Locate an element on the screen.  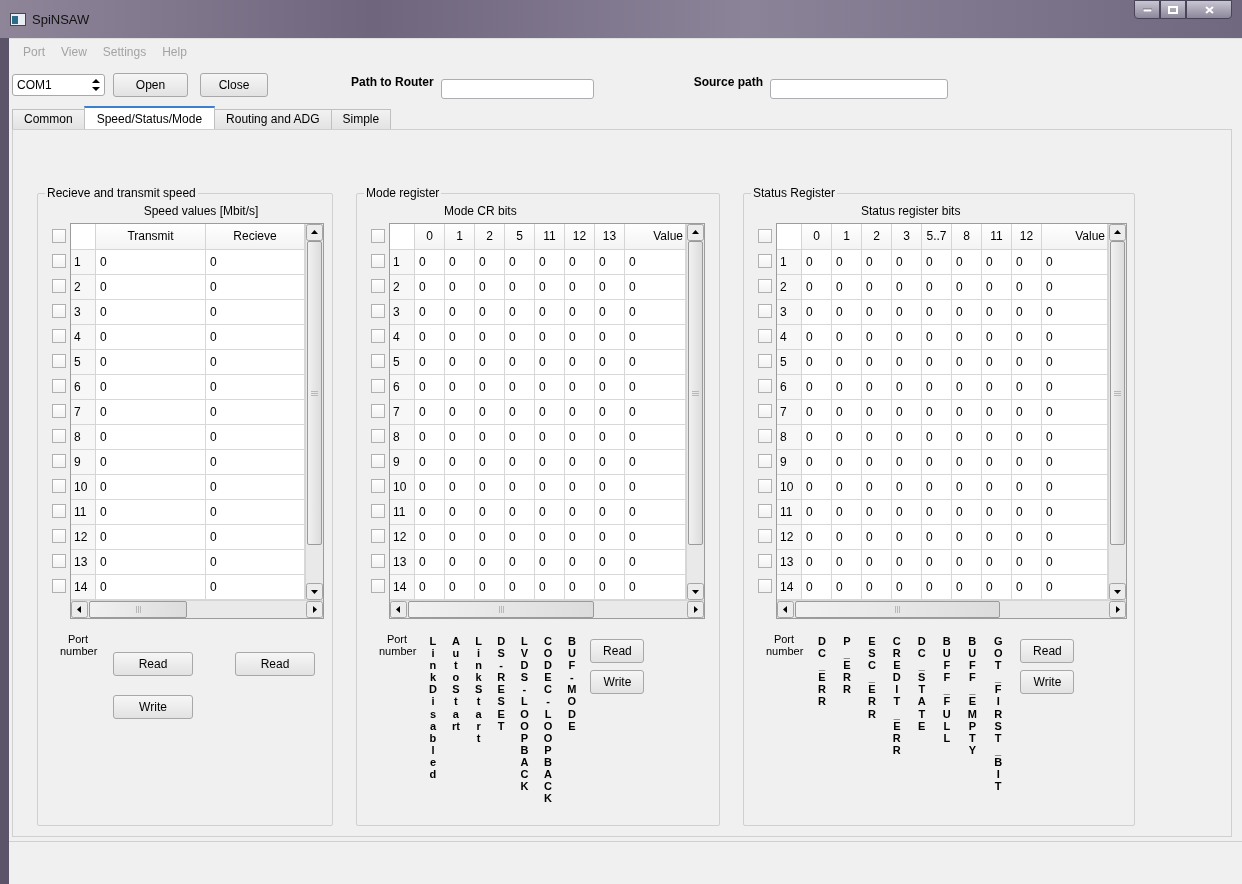
tab: Speed/Status/Mode is located at coordinates (149, 117).